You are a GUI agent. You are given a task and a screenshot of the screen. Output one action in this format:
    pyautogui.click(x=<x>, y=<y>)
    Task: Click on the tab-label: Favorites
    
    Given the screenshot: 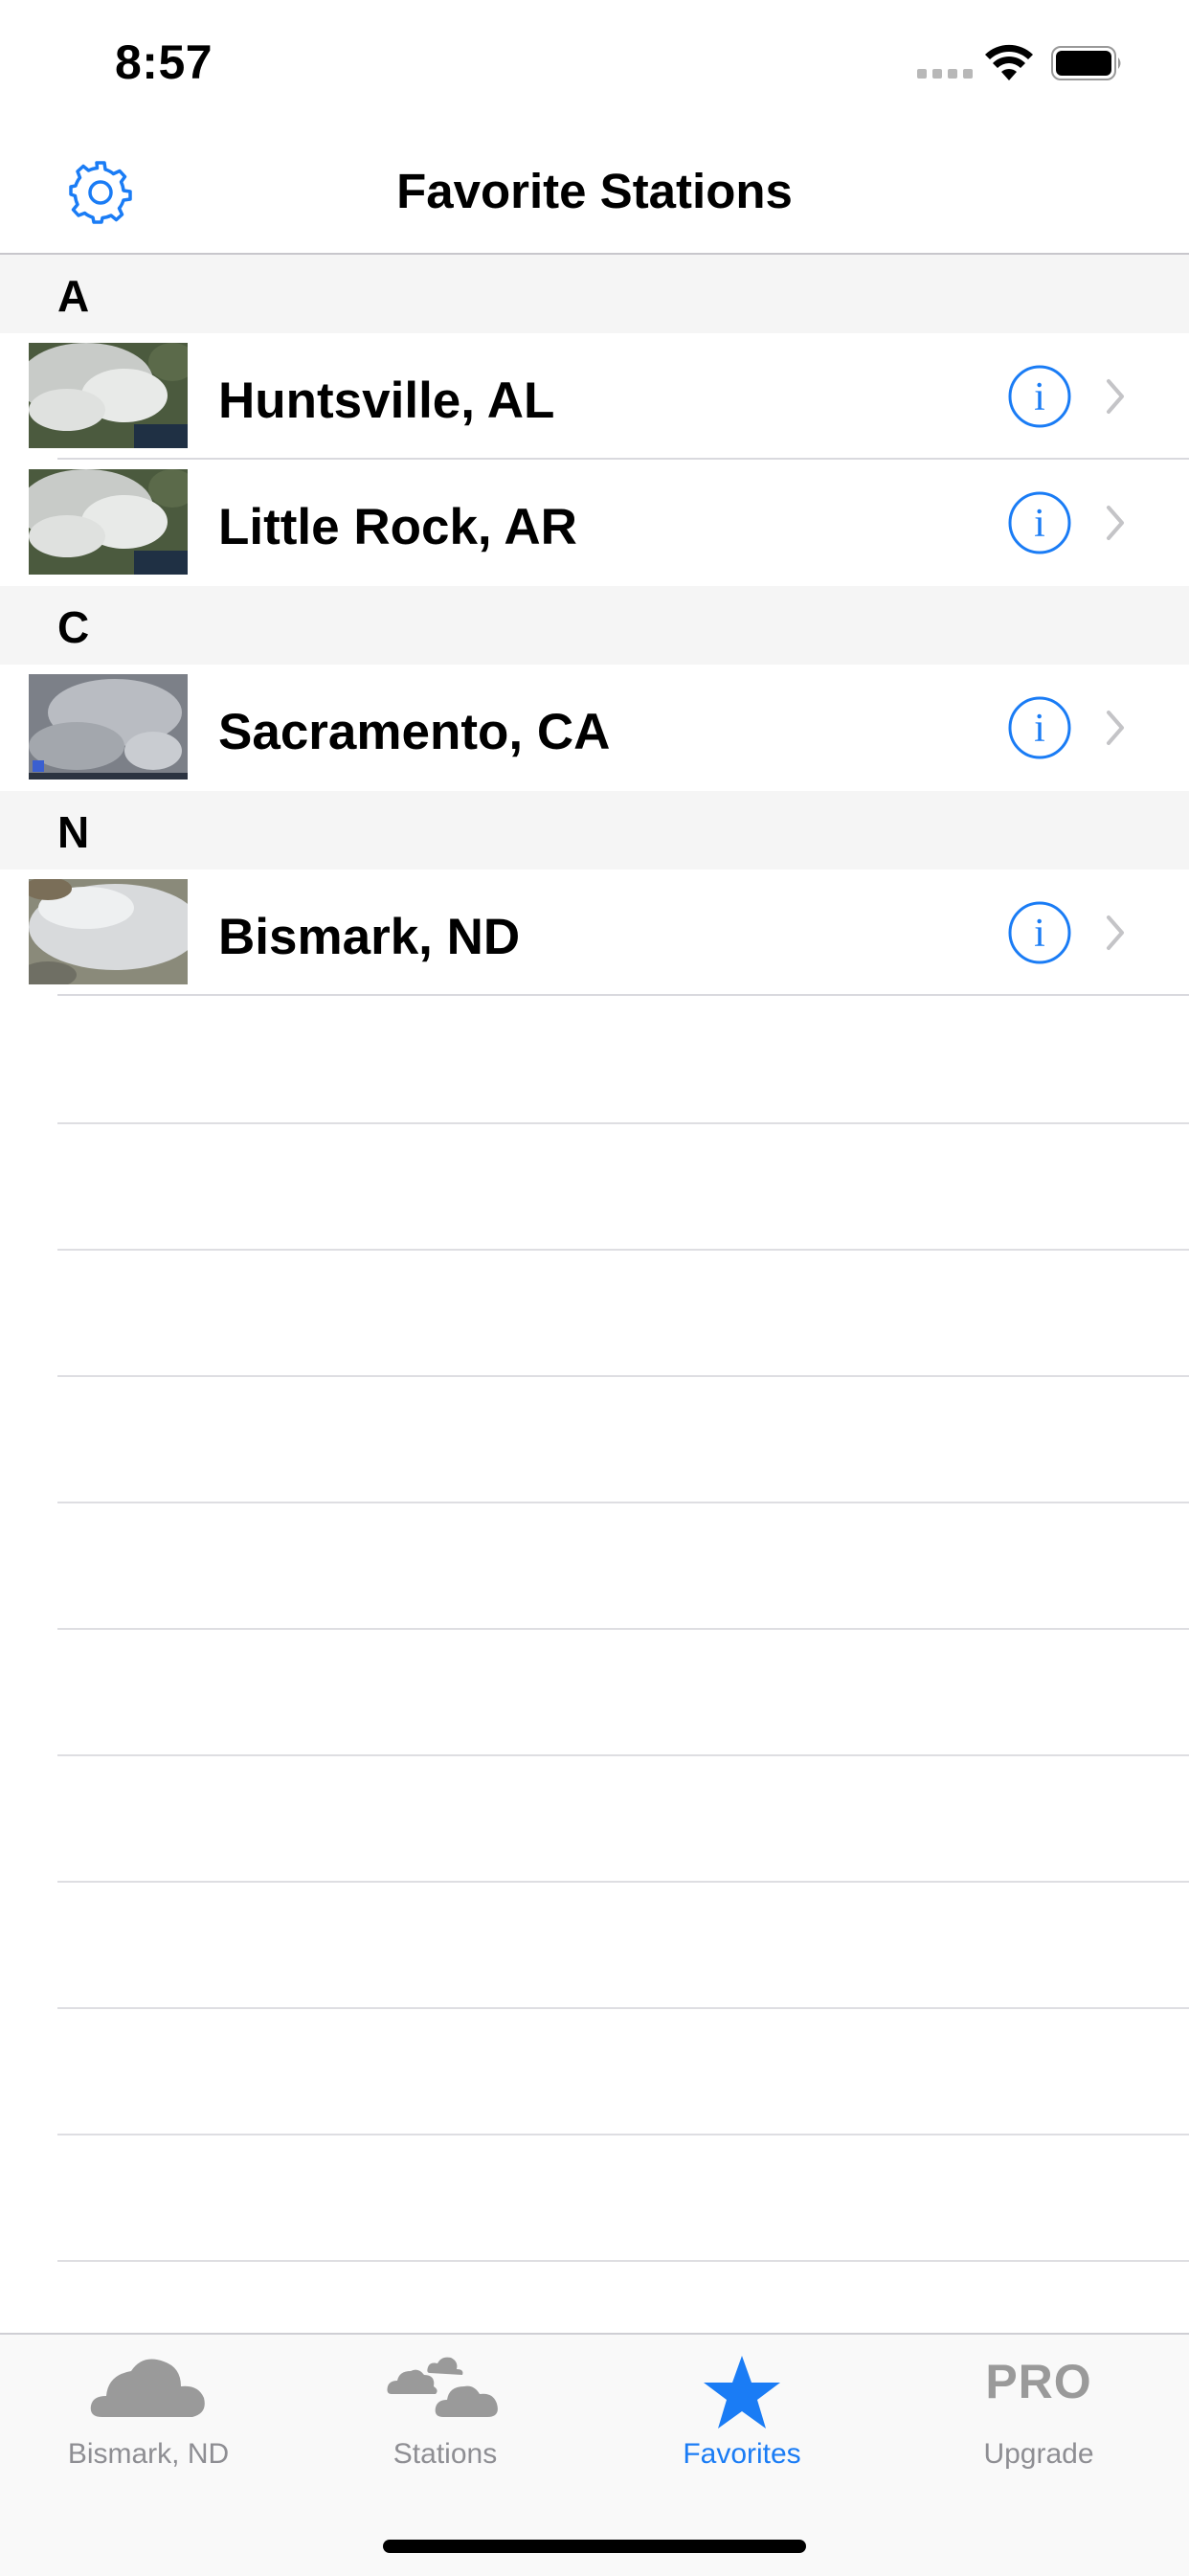 What is the action you would take?
    pyautogui.click(x=742, y=2454)
    